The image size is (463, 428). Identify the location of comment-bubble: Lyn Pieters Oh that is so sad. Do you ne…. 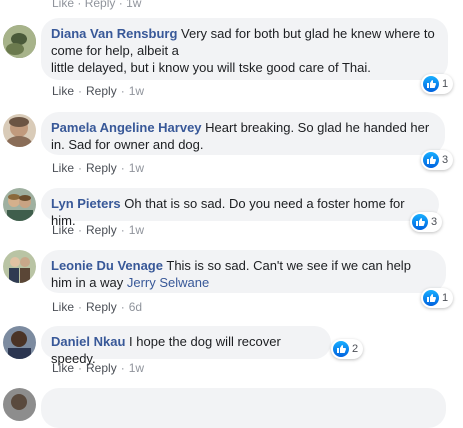
(240, 208).